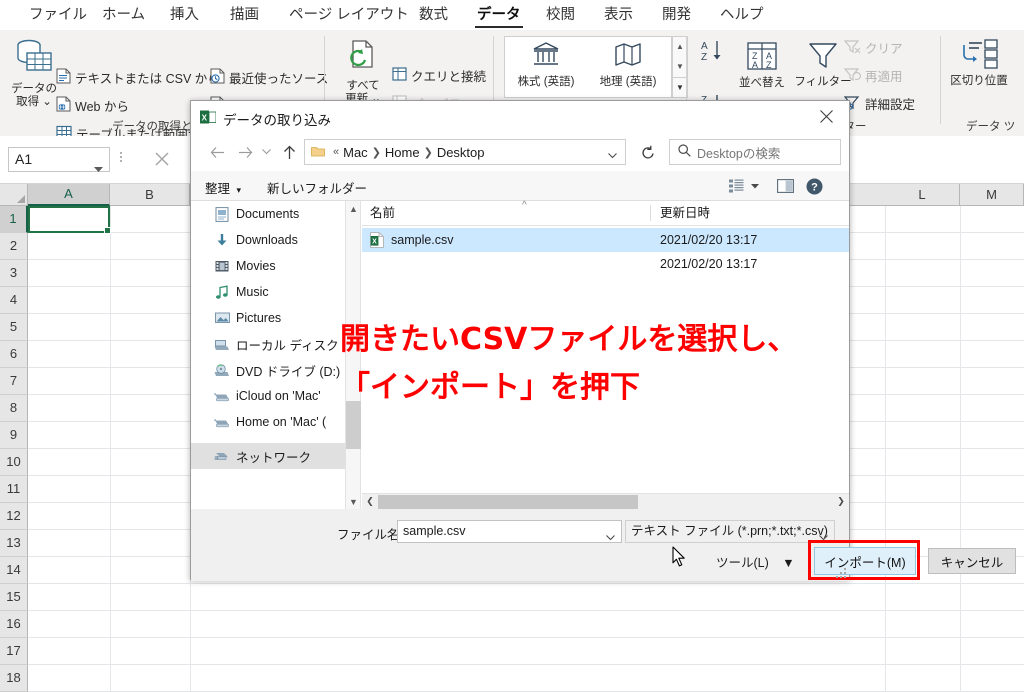 Image resolution: width=1024 pixels, height=692 pixels. What do you see at coordinates (353, 355) in the screenshot?
I see `sidebar-scrollbar: ▲ ▼` at bounding box center [353, 355].